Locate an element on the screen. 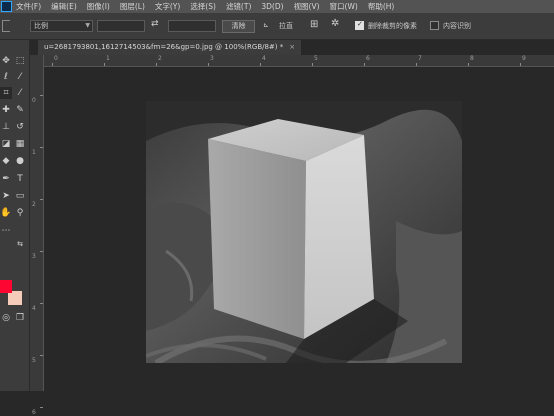 The width and height of the screenshot is (554, 416). quick-mask-icon: ◎ is located at coordinates (6, 318).